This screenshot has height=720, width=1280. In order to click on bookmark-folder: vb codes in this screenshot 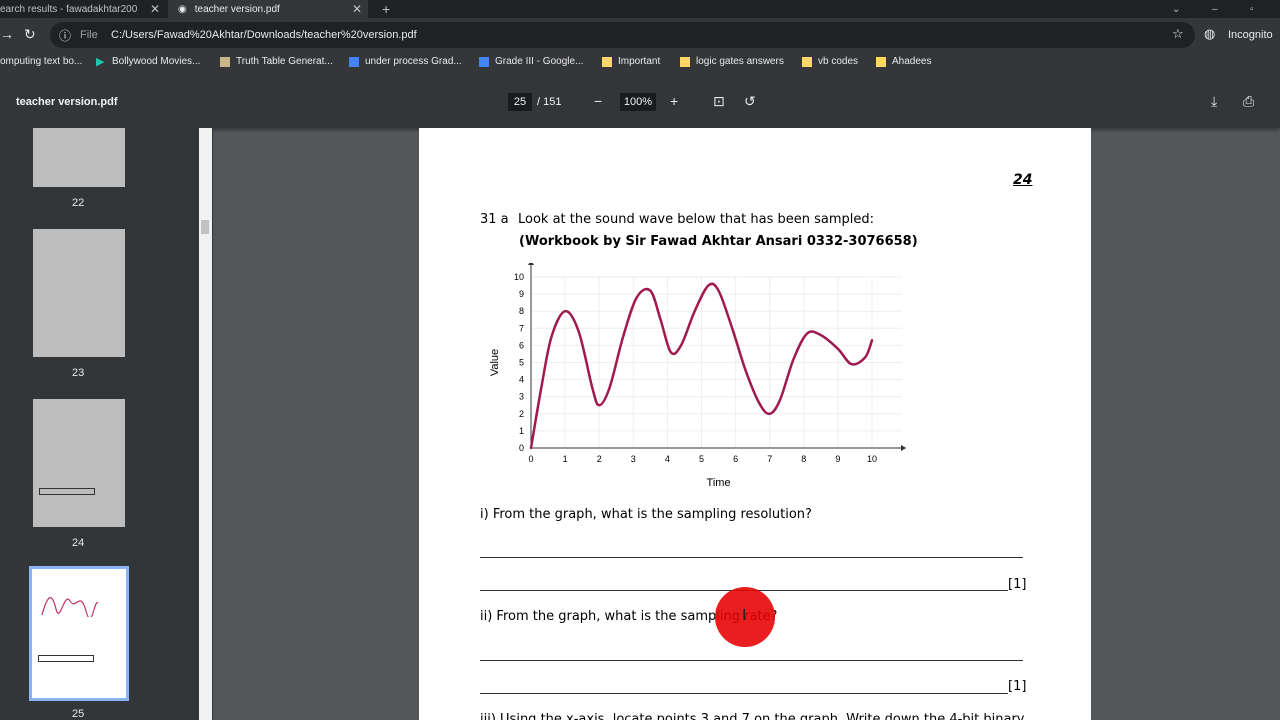, I will do `click(830, 61)`.